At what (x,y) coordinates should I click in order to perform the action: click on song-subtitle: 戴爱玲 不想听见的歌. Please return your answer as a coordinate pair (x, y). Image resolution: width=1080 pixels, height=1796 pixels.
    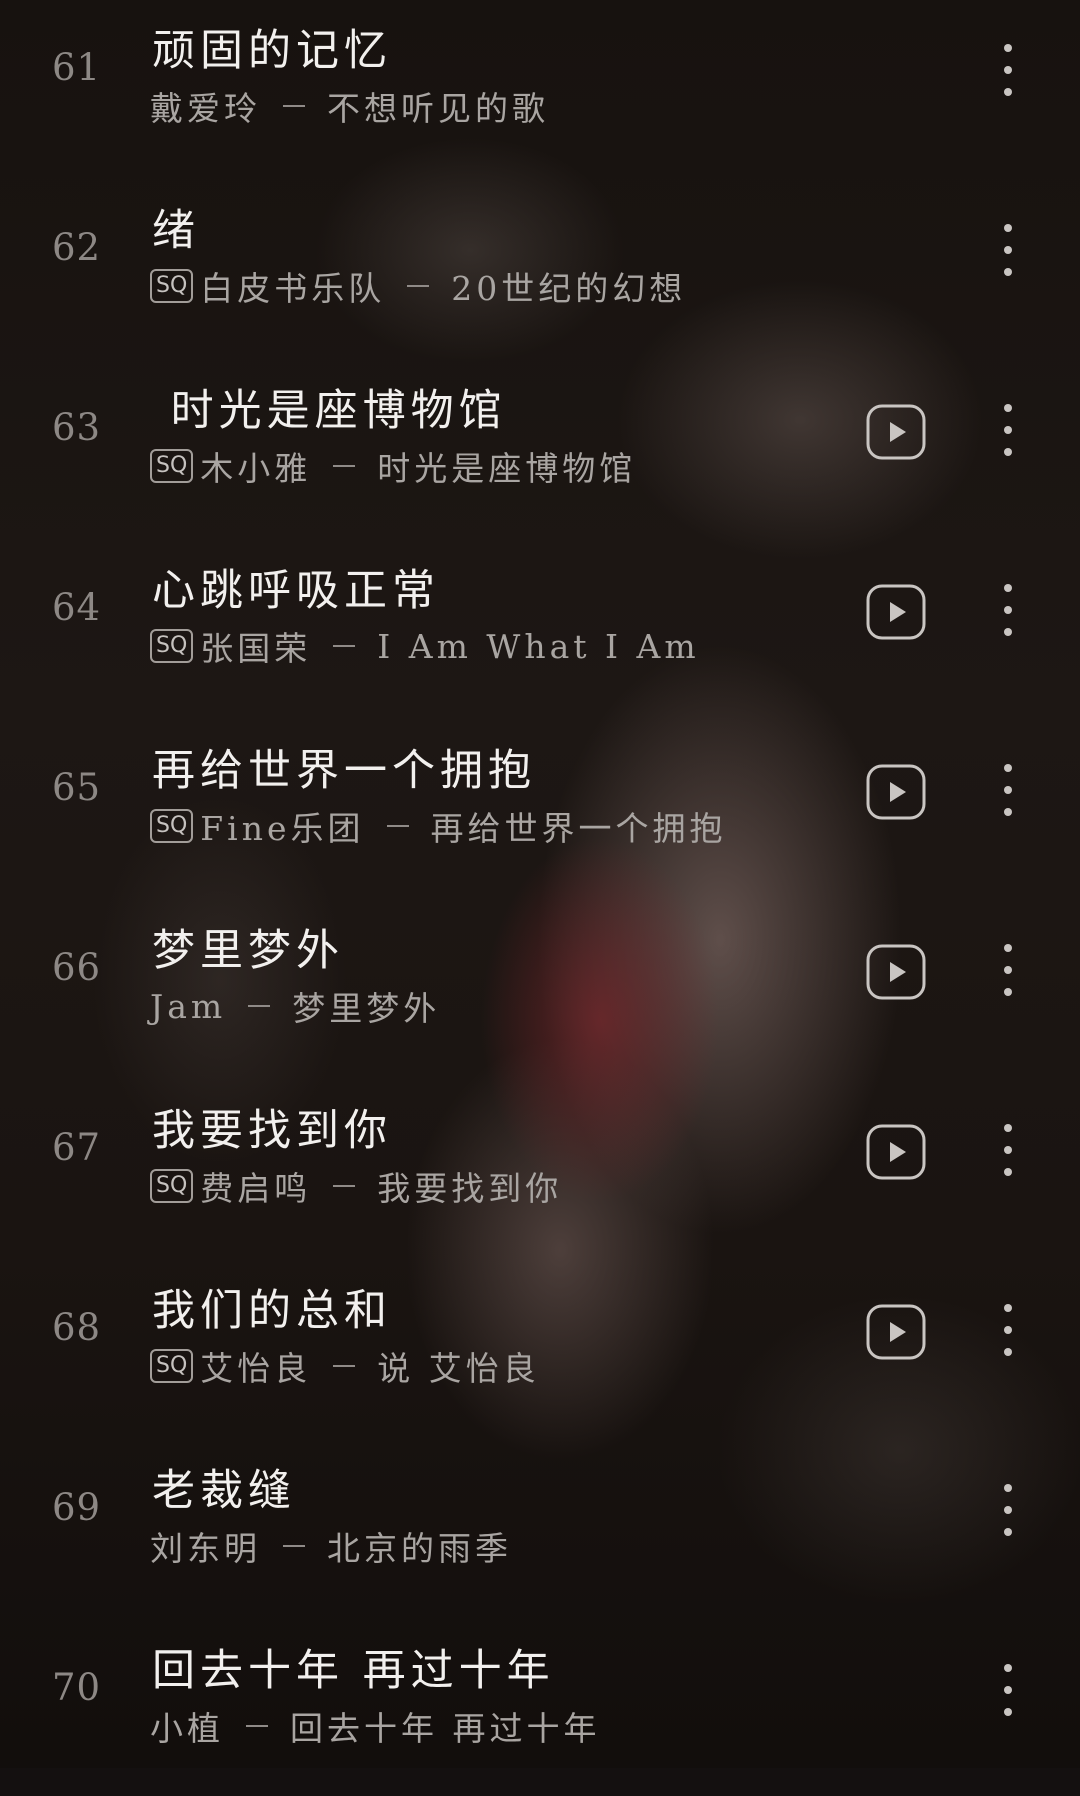
    Looking at the image, I should click on (349, 106).